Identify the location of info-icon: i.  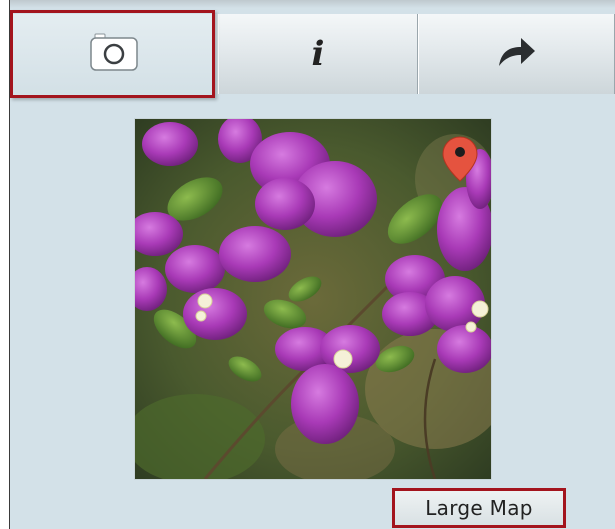
(318, 54).